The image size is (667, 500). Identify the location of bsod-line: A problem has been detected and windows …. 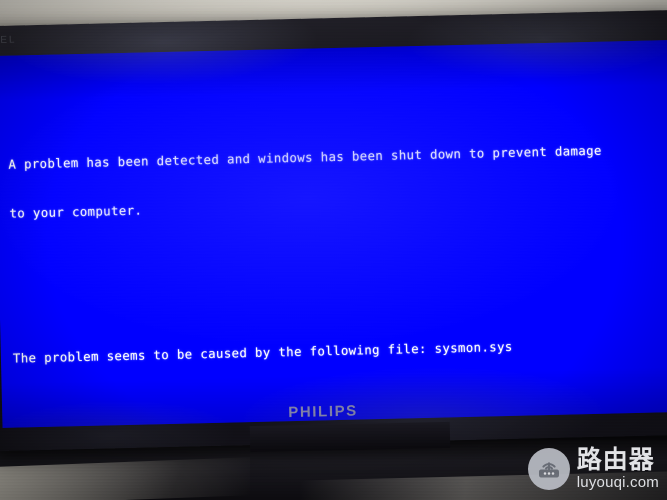
(305, 157).